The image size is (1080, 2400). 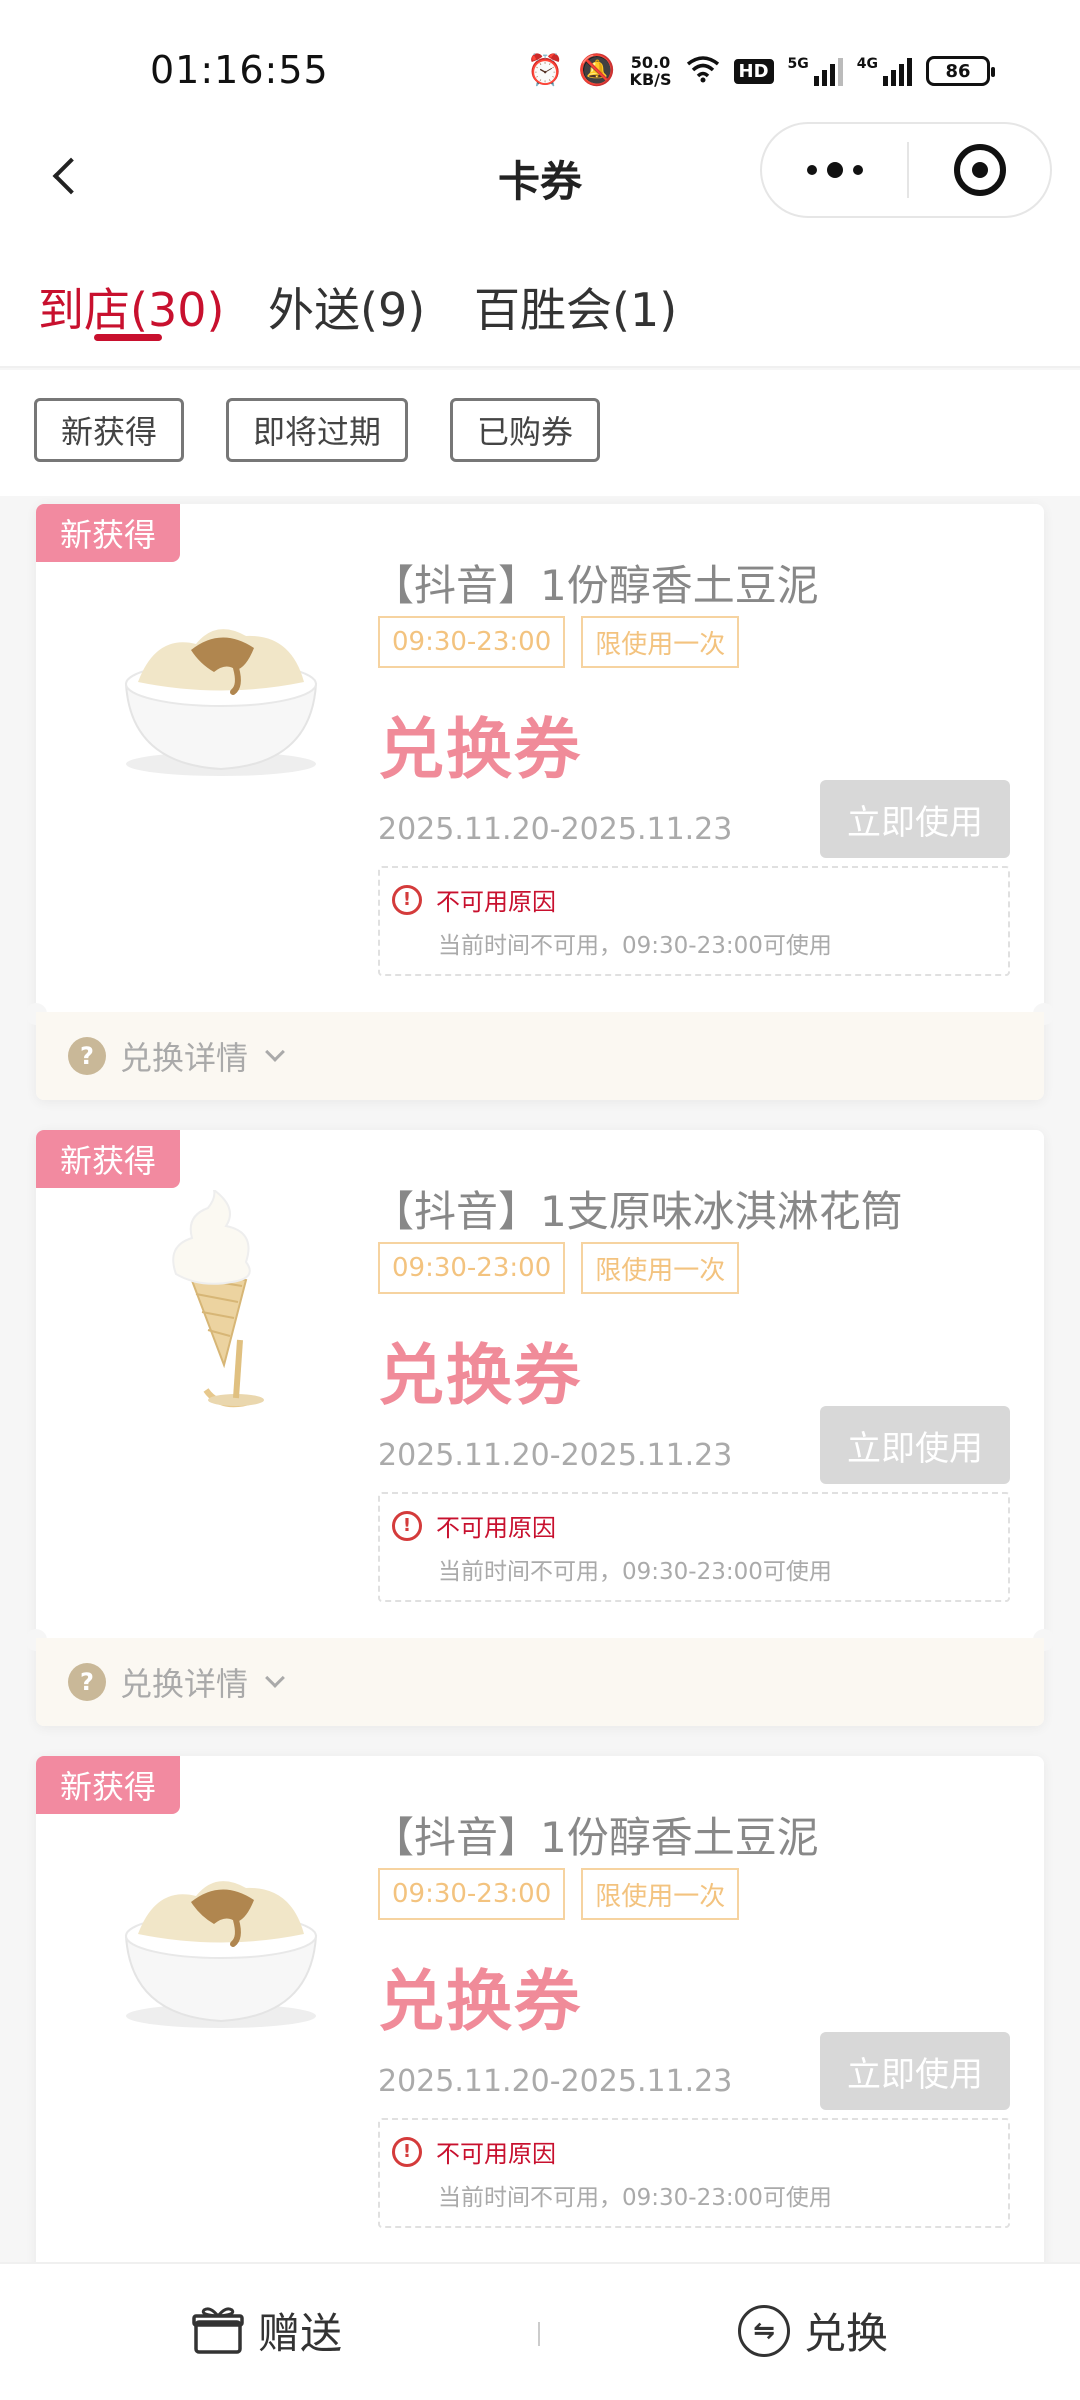 I want to click on bottom-divider, so click(x=539, y=2334).